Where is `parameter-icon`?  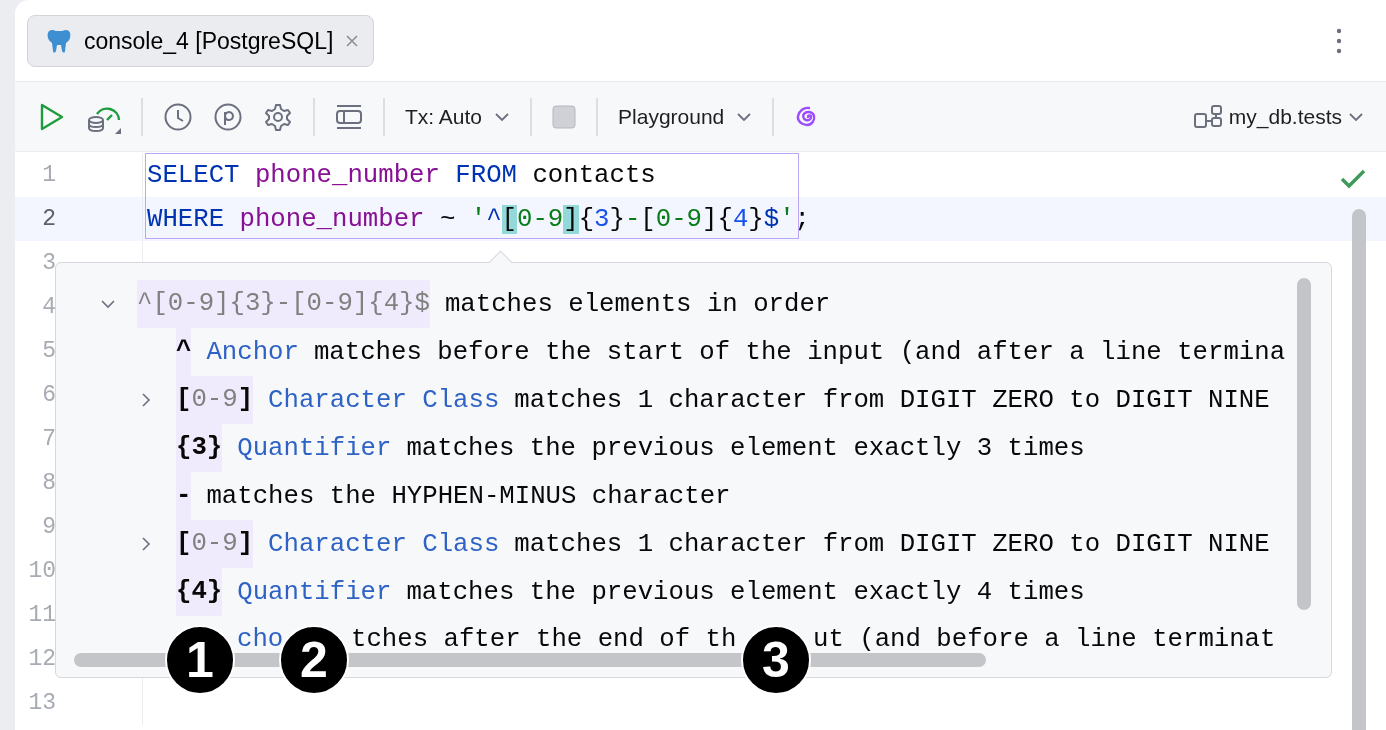 parameter-icon is located at coordinates (228, 116).